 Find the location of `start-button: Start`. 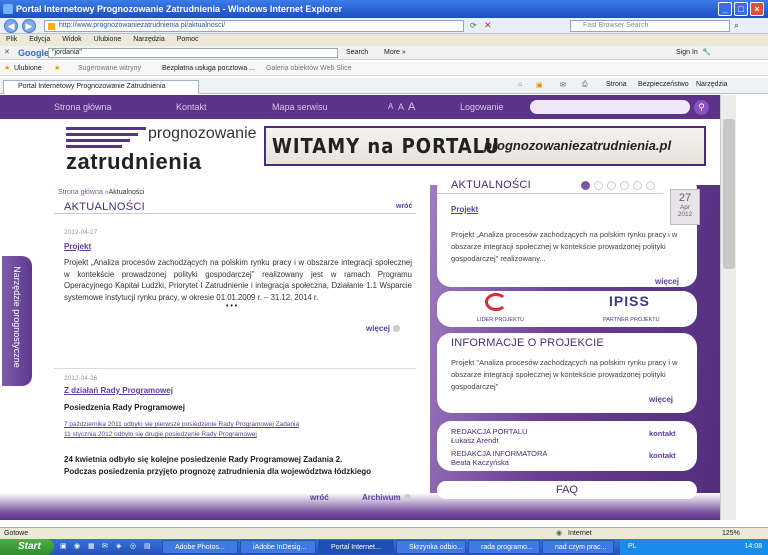

start-button: Start is located at coordinates (27, 547).